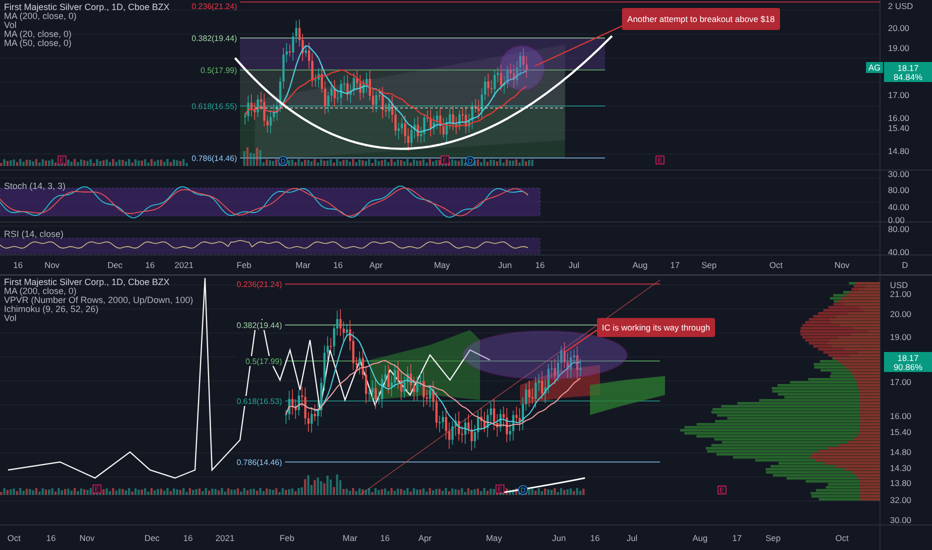 Image resolution: width=932 pixels, height=550 pixels. I want to click on price-axis-label: 32.00, so click(901, 500).